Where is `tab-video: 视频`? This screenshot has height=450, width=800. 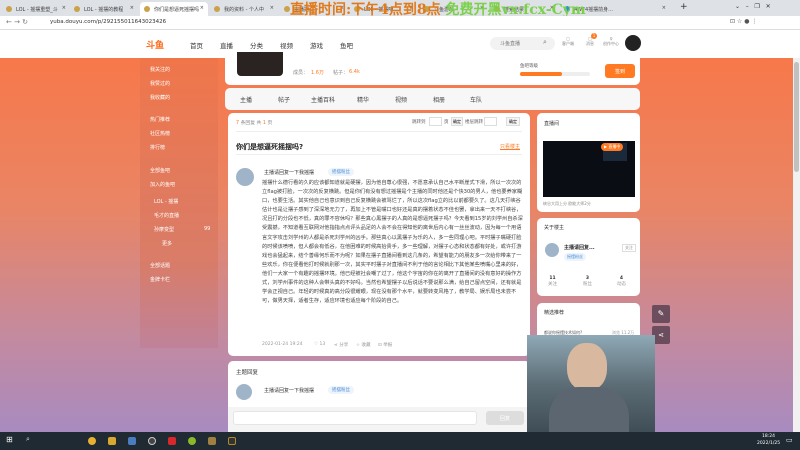 tab-video: 视频 is located at coordinates (401, 99).